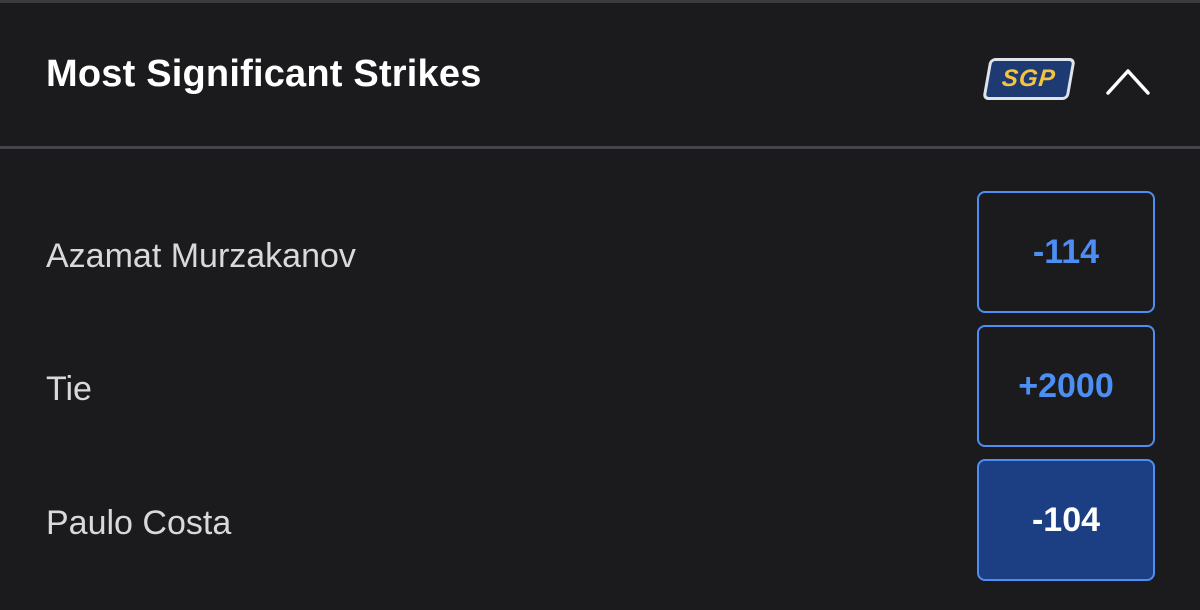  I want to click on odds-button-tie: +2000, so click(1066, 386).